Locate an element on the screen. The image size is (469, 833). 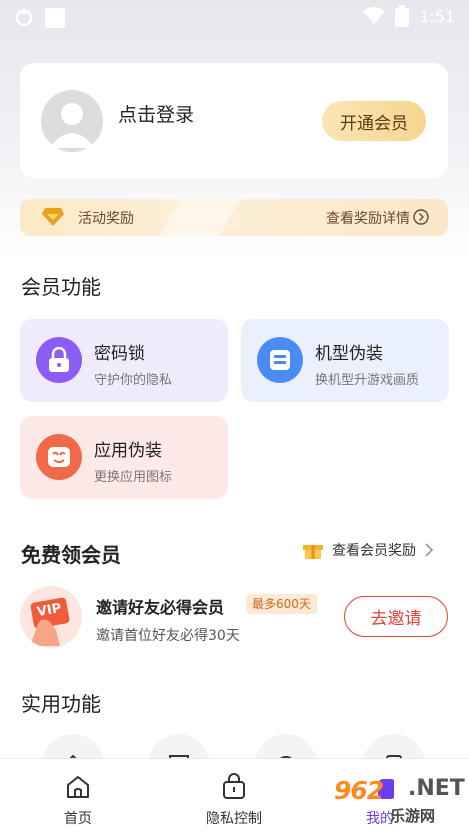
tab-home: 首页 is located at coordinates (78, 796).